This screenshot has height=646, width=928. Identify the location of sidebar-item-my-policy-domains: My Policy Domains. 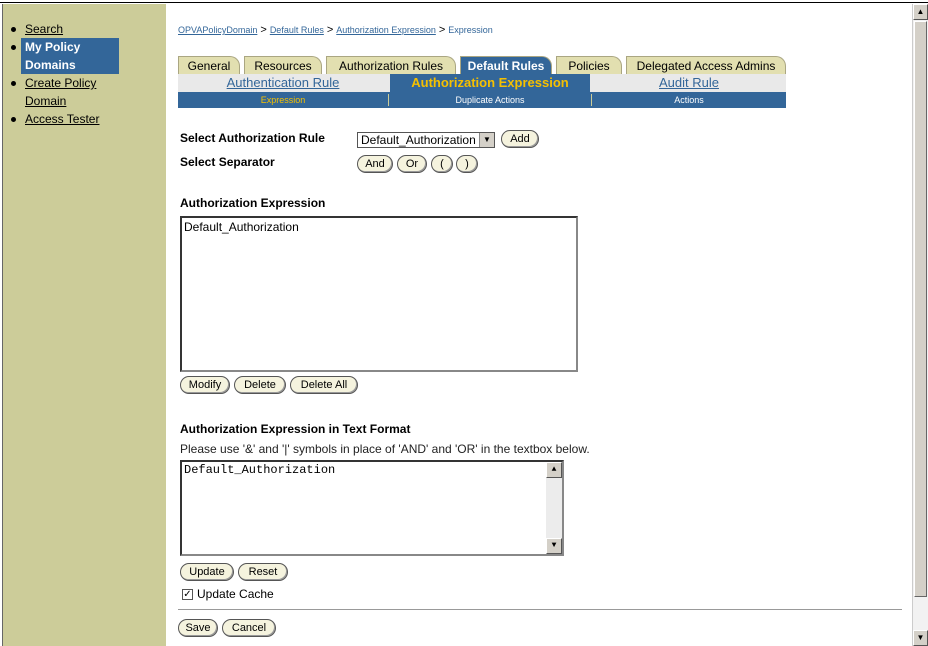
(65, 56).